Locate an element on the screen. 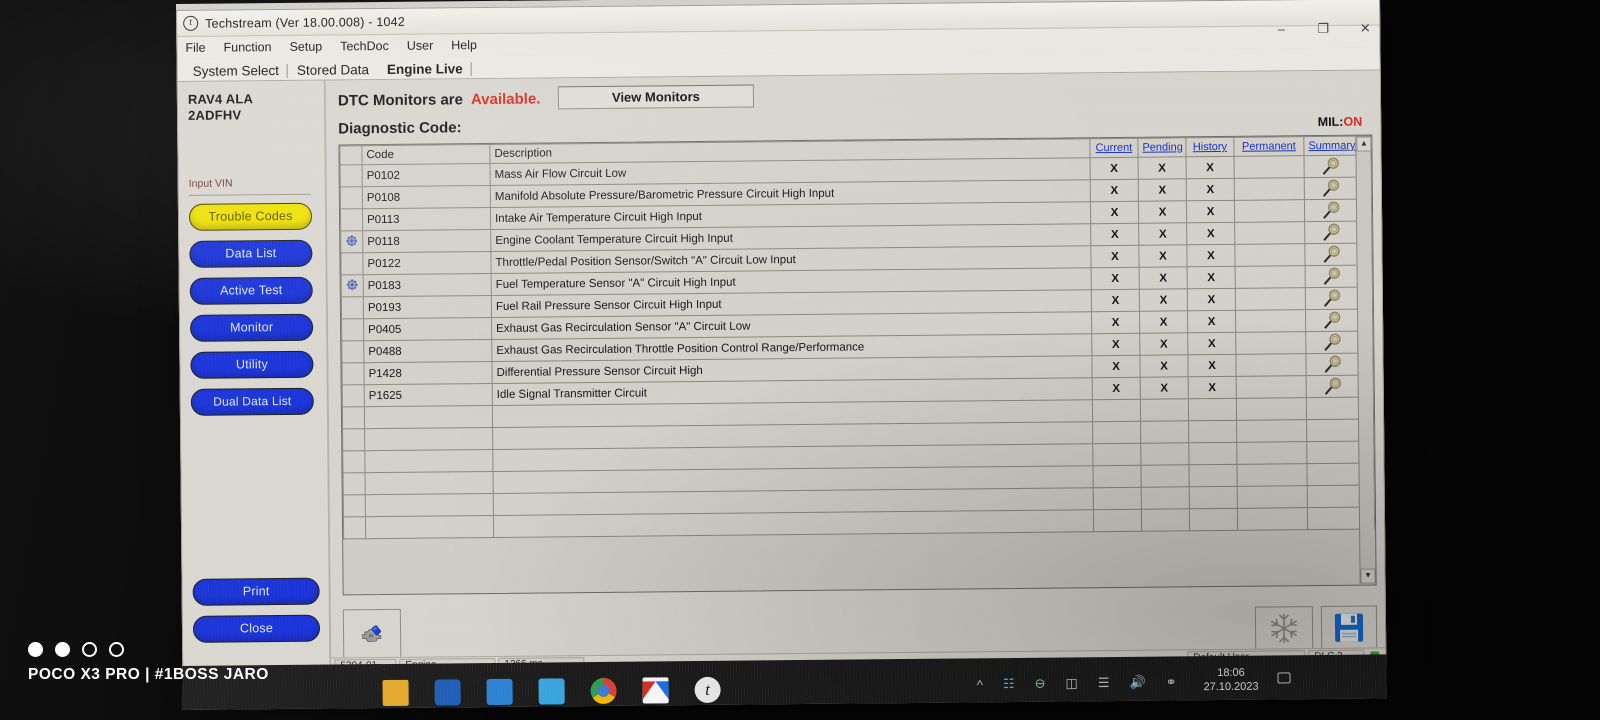 This screenshot has width=1600, height=720. cell-code: P0118 is located at coordinates (426, 241).